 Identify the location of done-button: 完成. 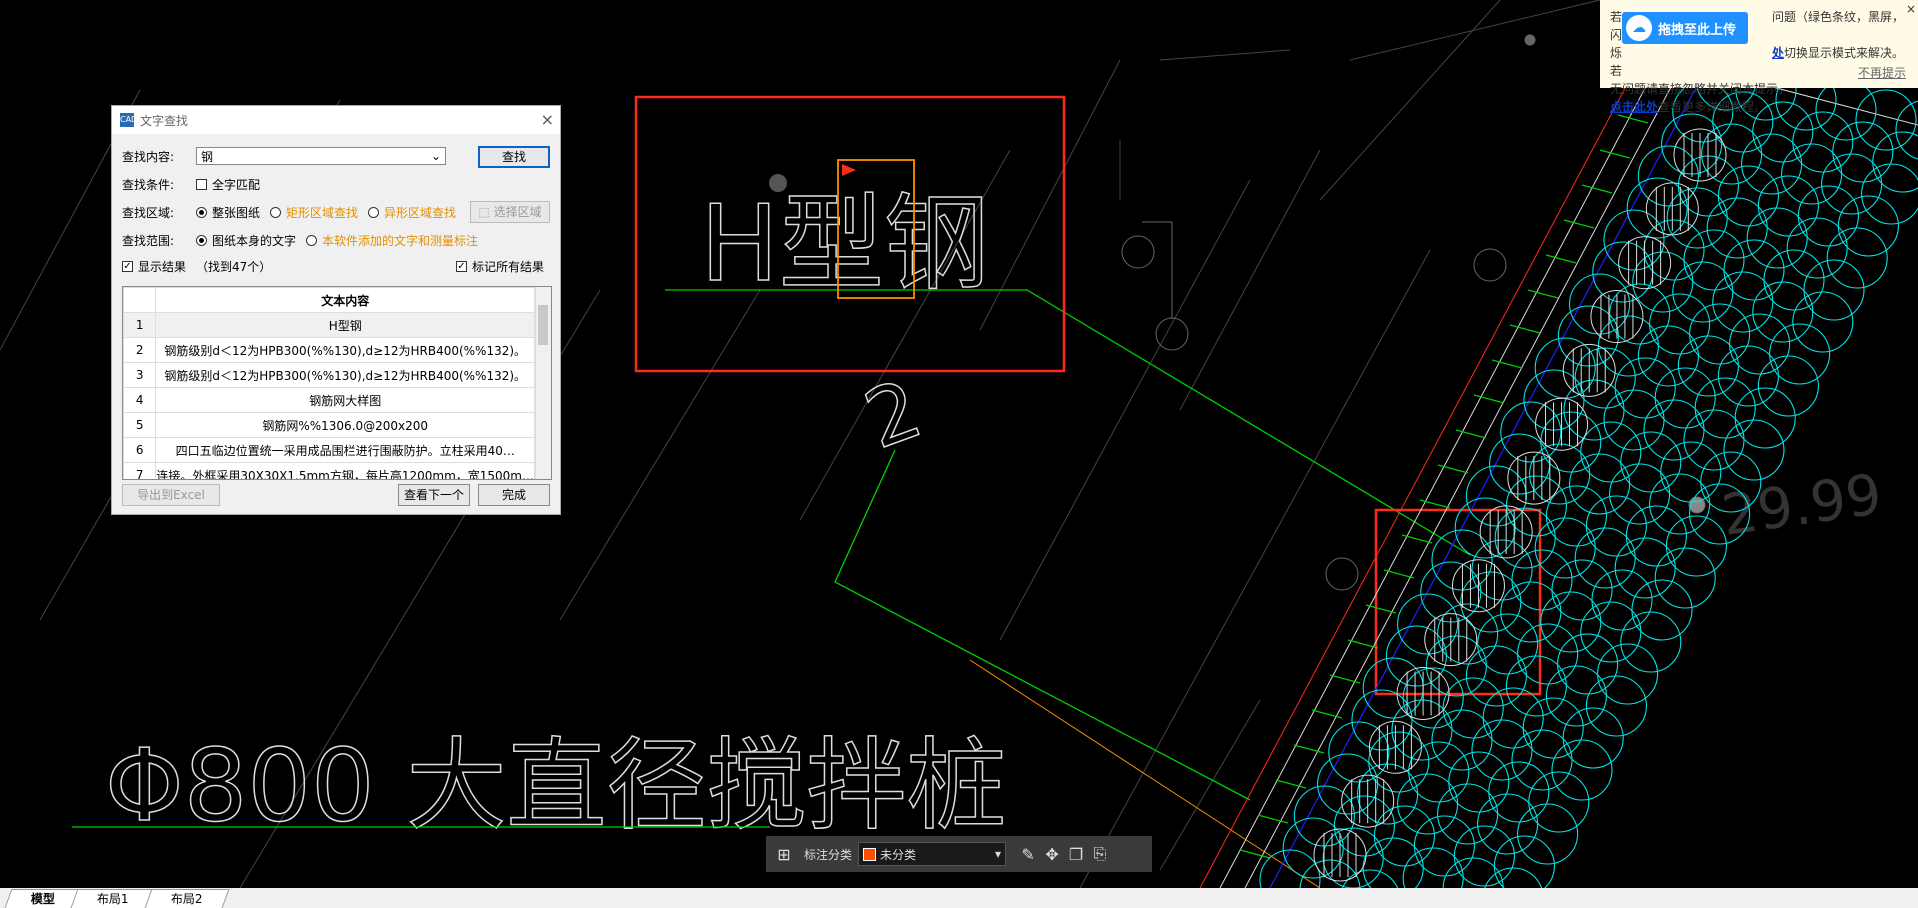
(514, 495).